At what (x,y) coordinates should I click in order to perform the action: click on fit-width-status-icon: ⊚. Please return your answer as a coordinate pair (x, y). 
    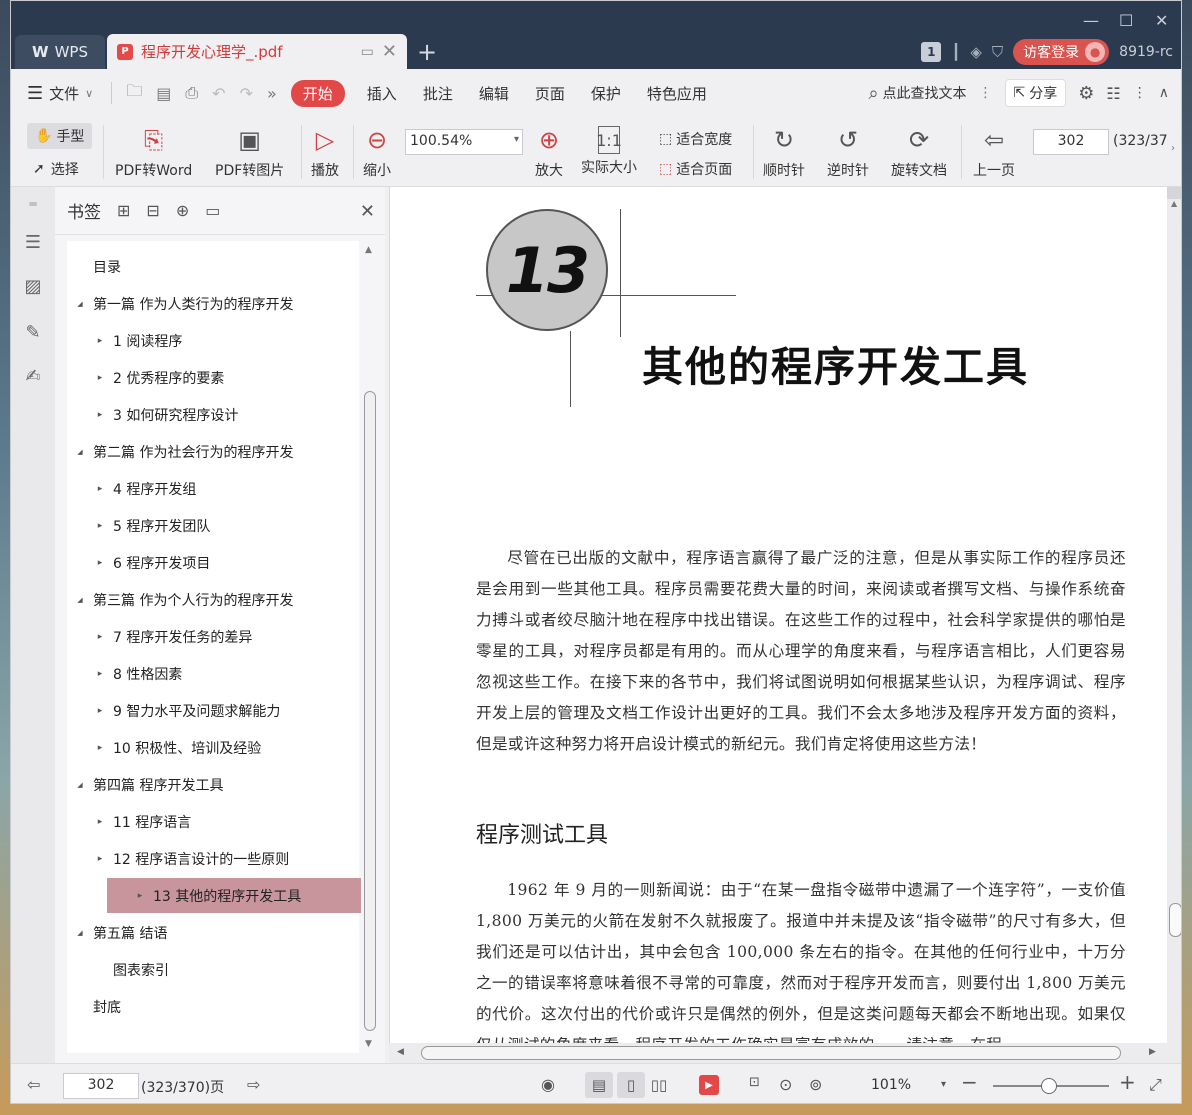
    Looking at the image, I should click on (815, 1084).